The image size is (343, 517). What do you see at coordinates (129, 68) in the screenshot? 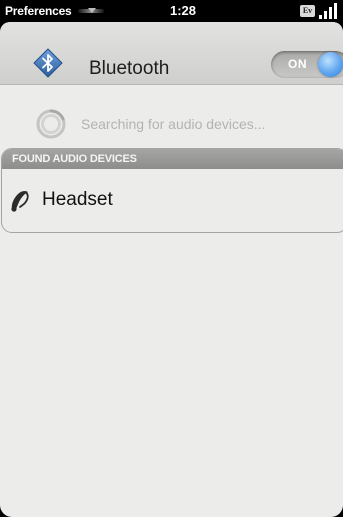
I see `page-title: Bluetooth` at bounding box center [129, 68].